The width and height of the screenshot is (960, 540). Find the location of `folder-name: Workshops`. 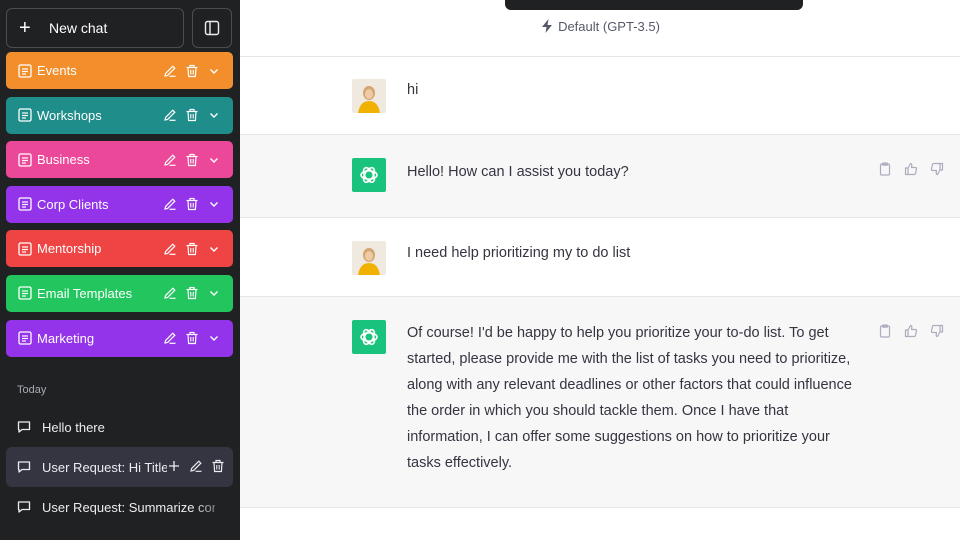

folder-name: Workshops is located at coordinates (69, 115).